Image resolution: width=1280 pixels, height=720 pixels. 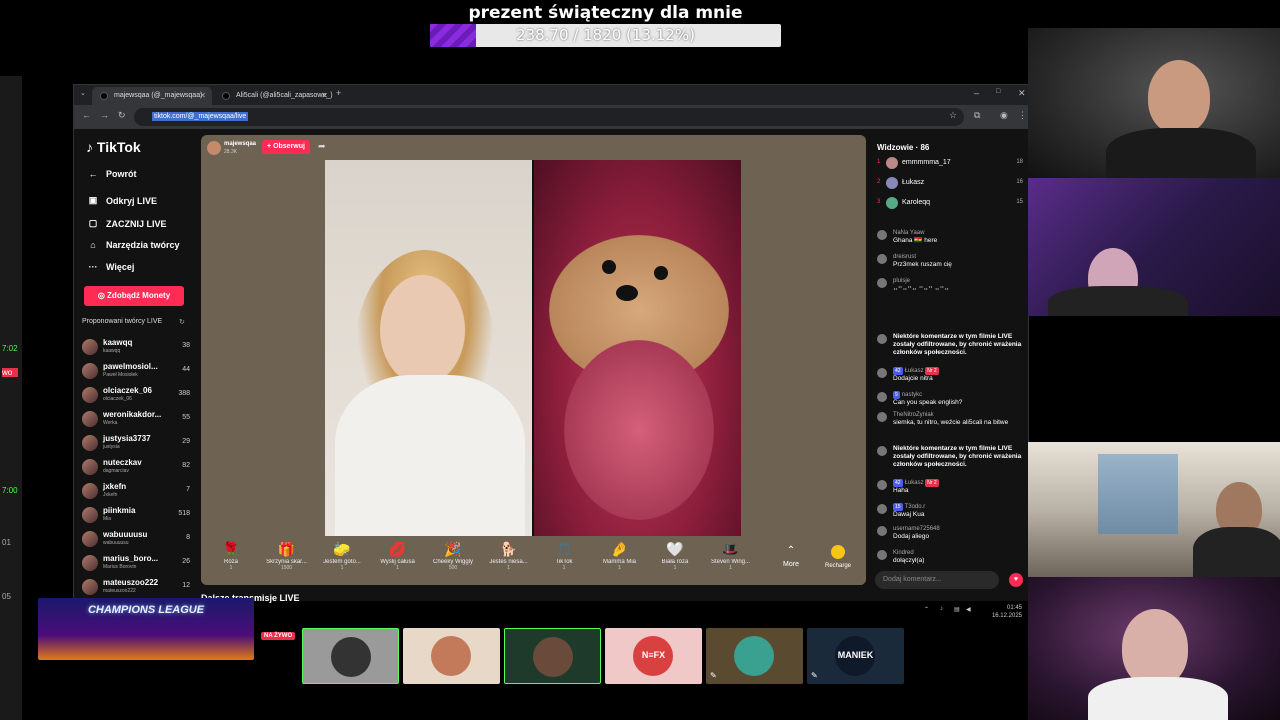 I want to click on viewers-title: Widzowie · 86, so click(x=903, y=147).